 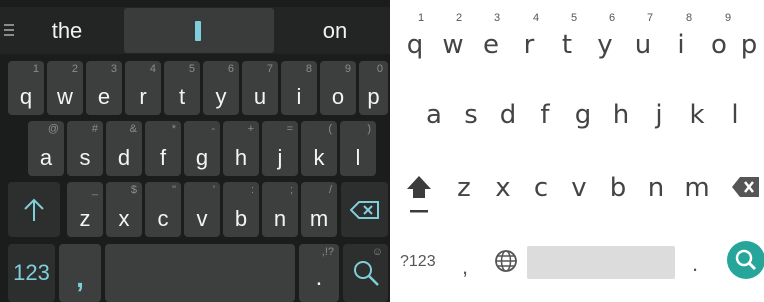 What do you see at coordinates (94, 129) in the screenshot?
I see `key-hint: #` at bounding box center [94, 129].